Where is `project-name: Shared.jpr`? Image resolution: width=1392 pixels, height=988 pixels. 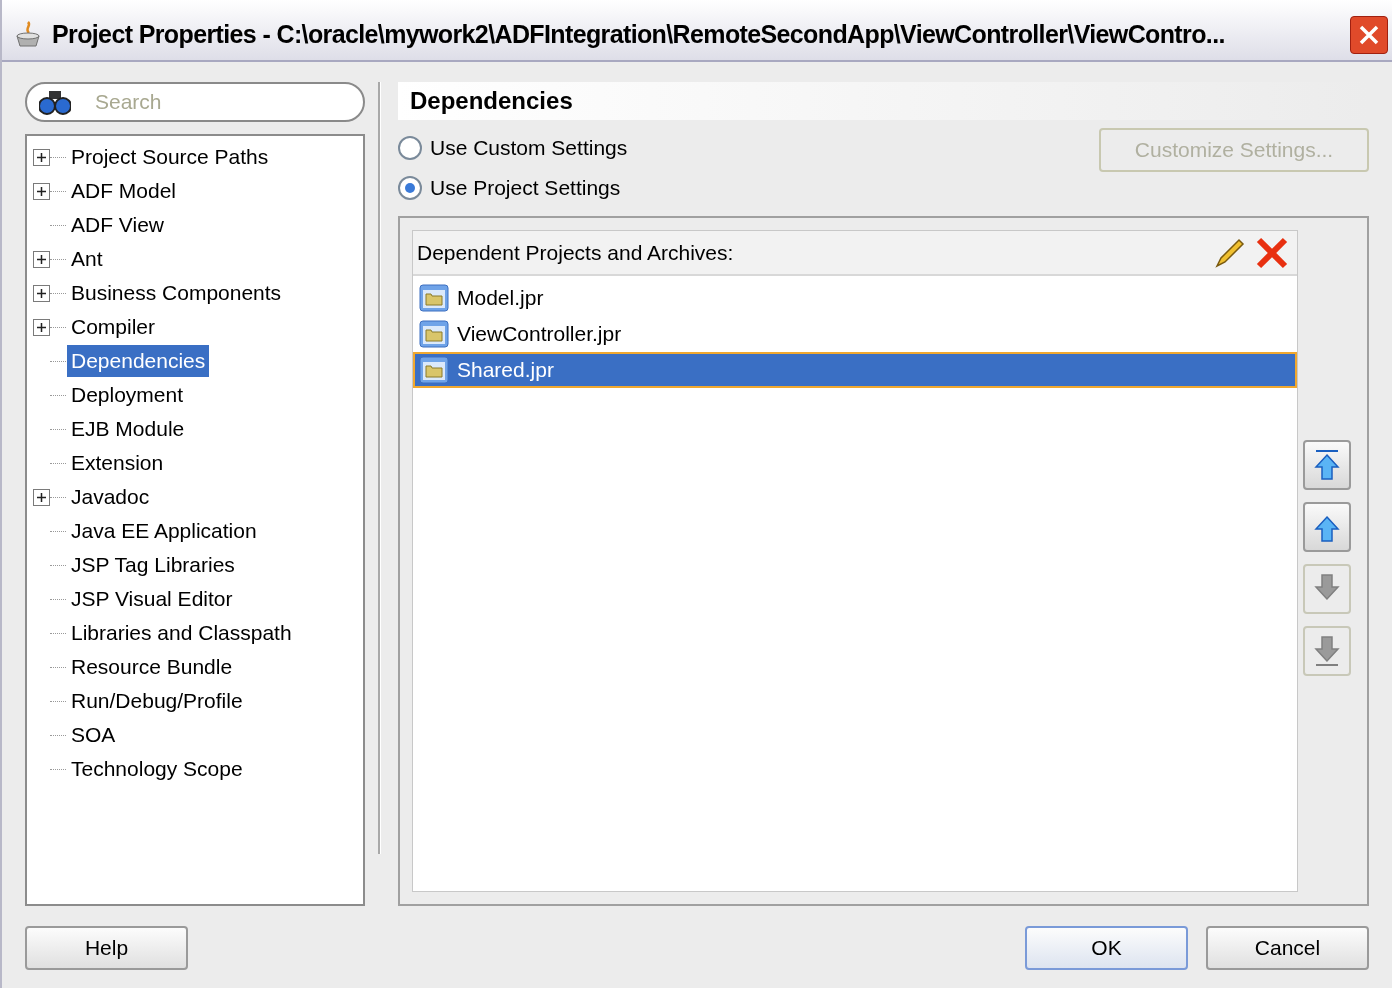
project-name: Shared.jpr is located at coordinates (505, 370).